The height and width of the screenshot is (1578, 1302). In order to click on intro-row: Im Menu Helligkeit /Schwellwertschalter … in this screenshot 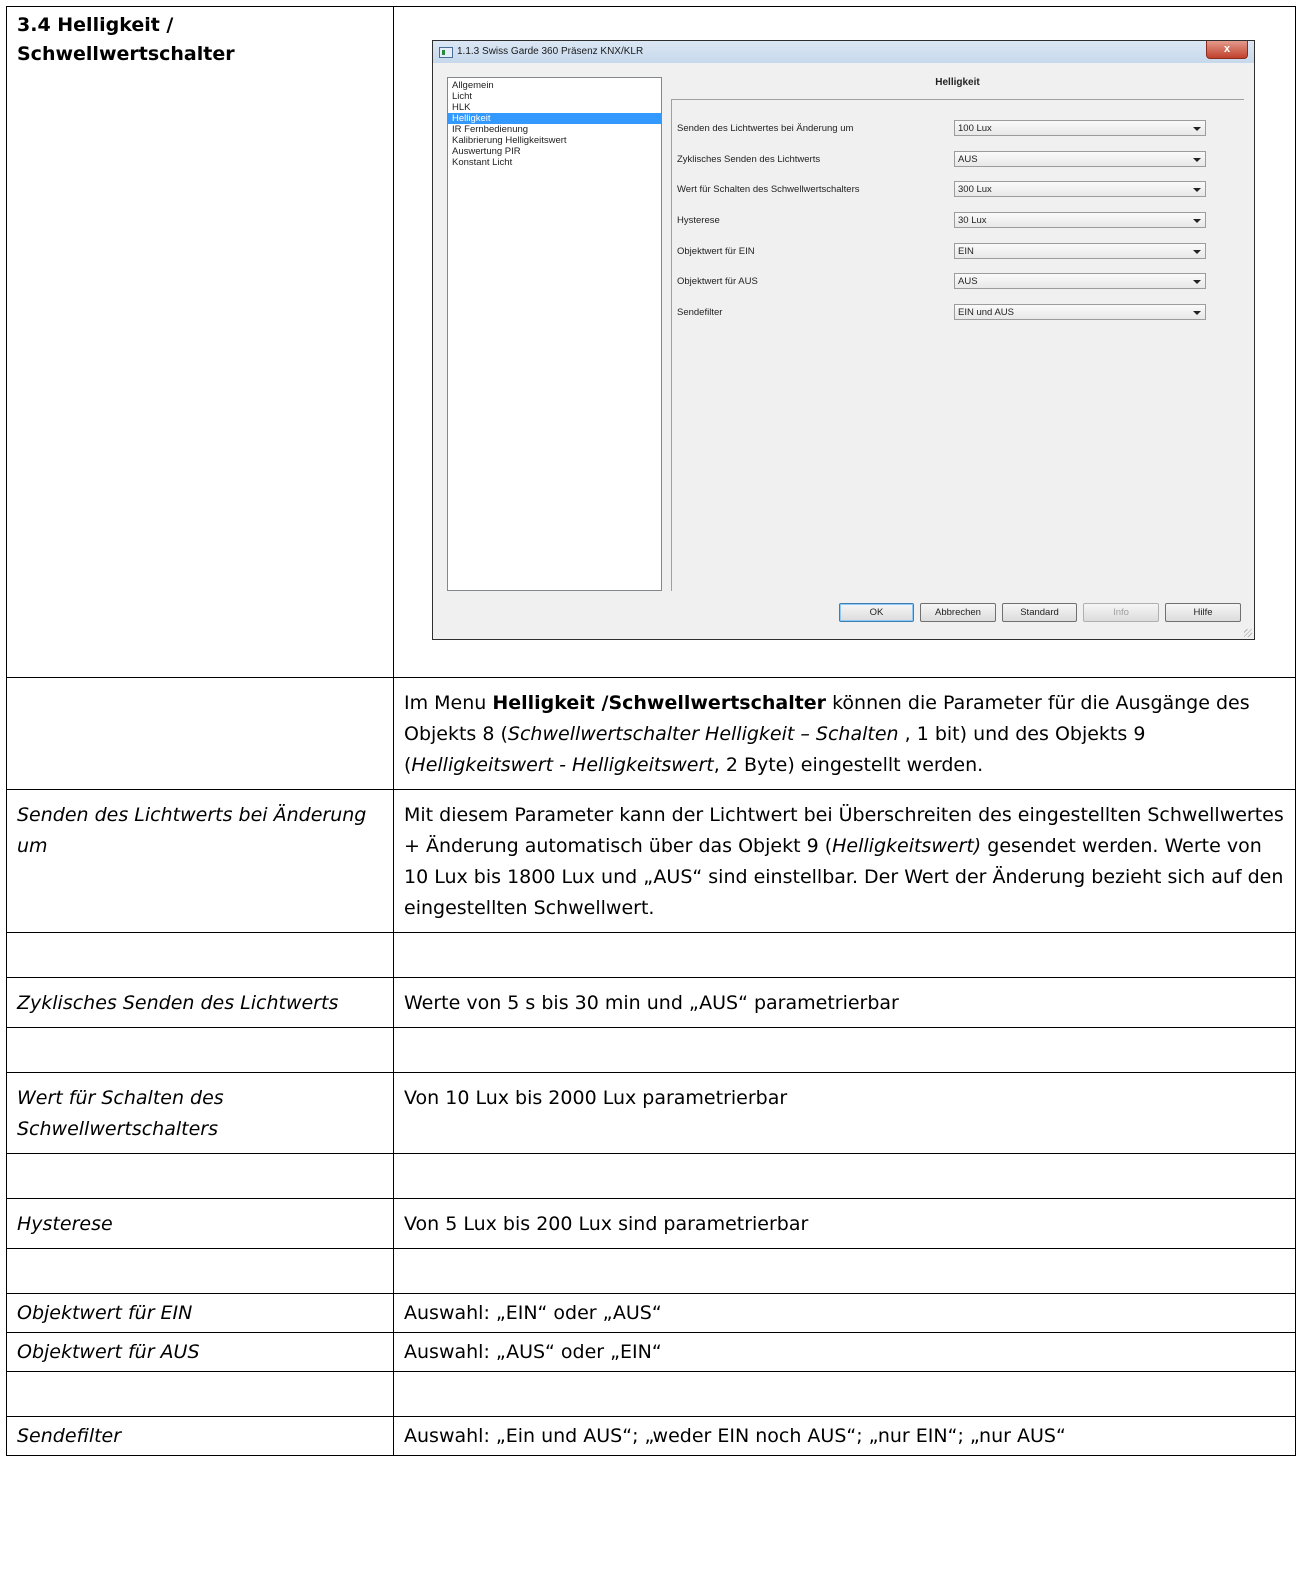, I will do `click(651, 733)`.